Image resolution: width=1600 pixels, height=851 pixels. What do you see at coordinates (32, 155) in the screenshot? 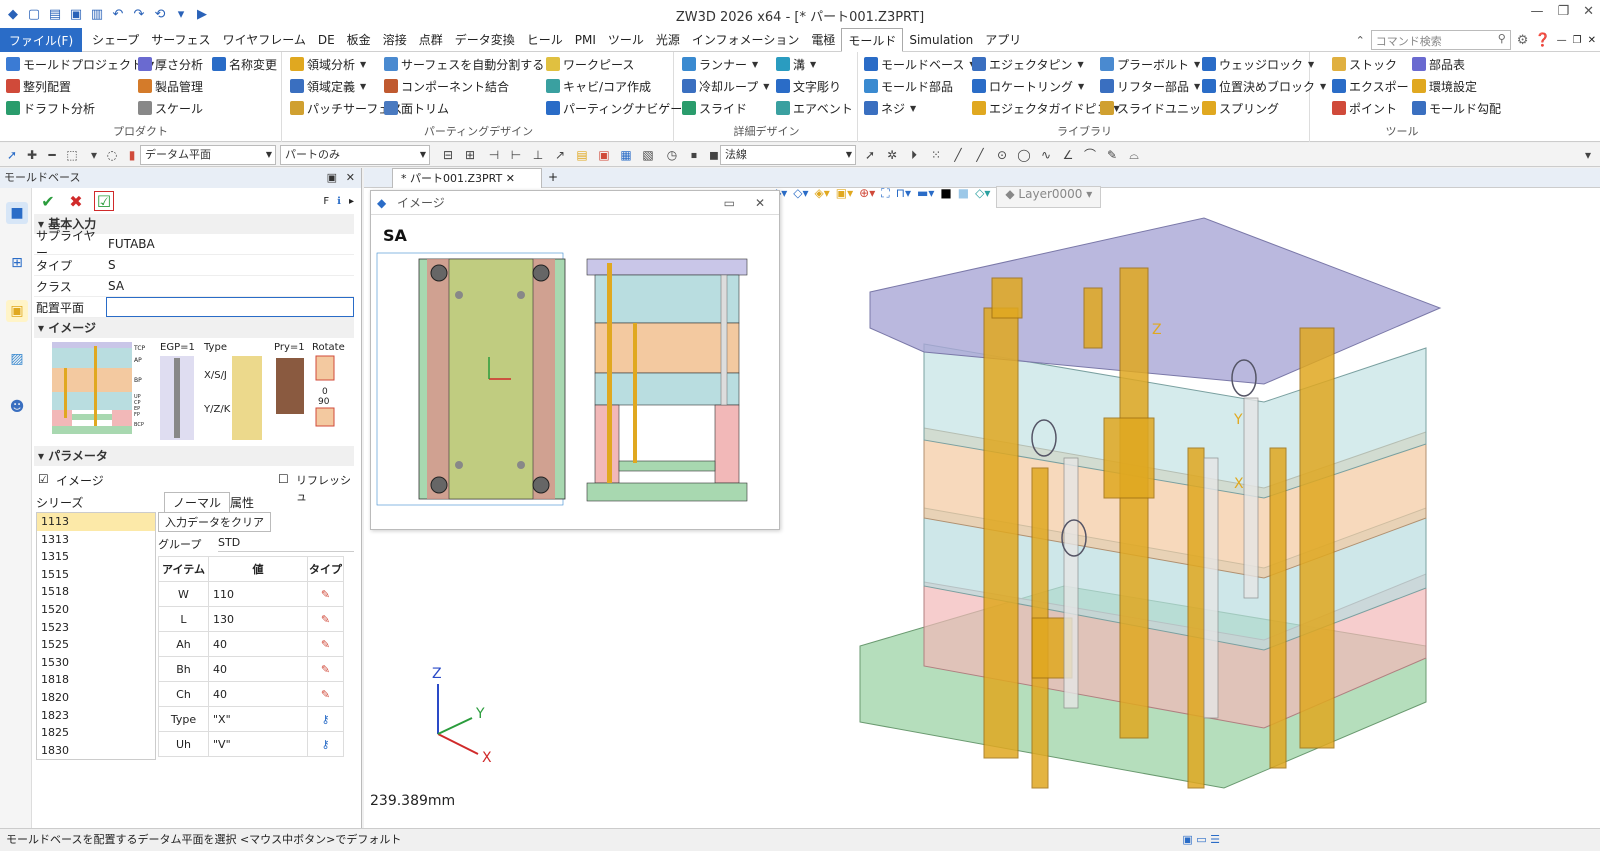
I see `add-icon: ✚` at bounding box center [32, 155].